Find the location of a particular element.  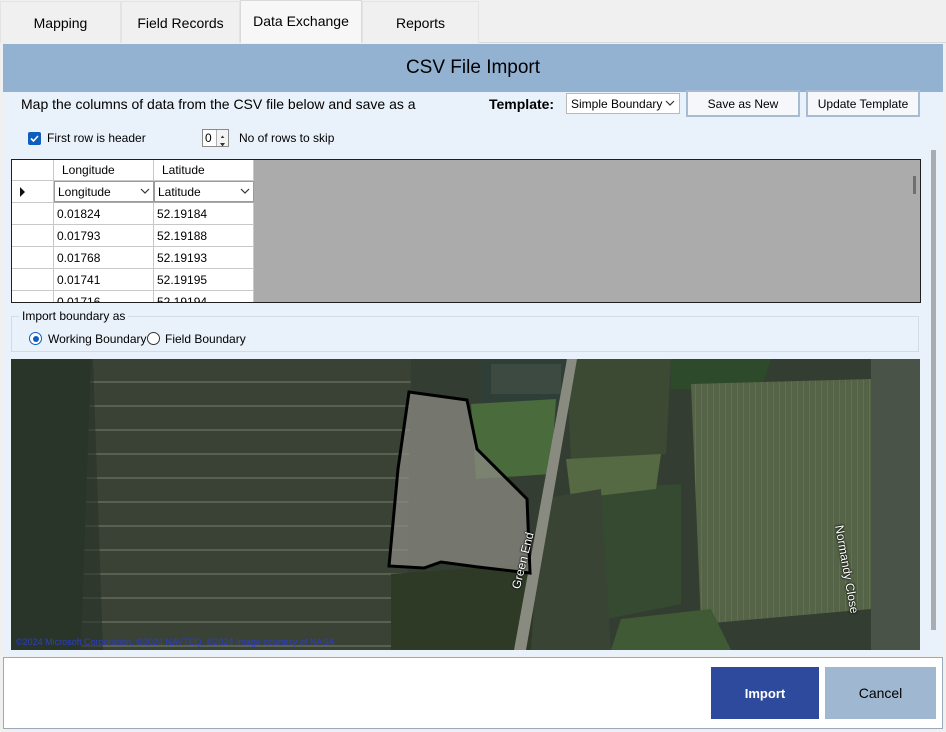

import-button: Import is located at coordinates (765, 693).